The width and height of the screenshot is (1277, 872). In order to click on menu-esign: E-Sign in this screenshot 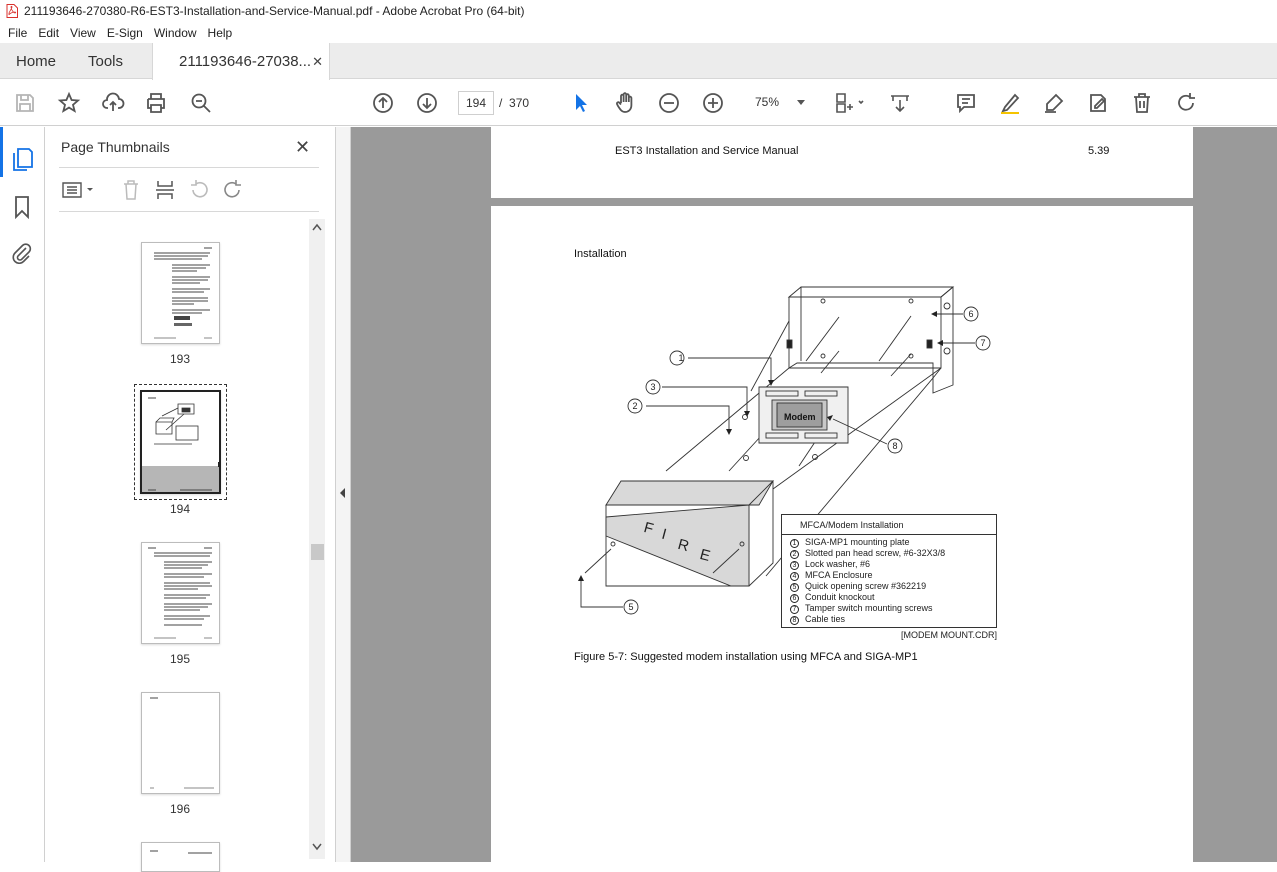, I will do `click(125, 33)`.